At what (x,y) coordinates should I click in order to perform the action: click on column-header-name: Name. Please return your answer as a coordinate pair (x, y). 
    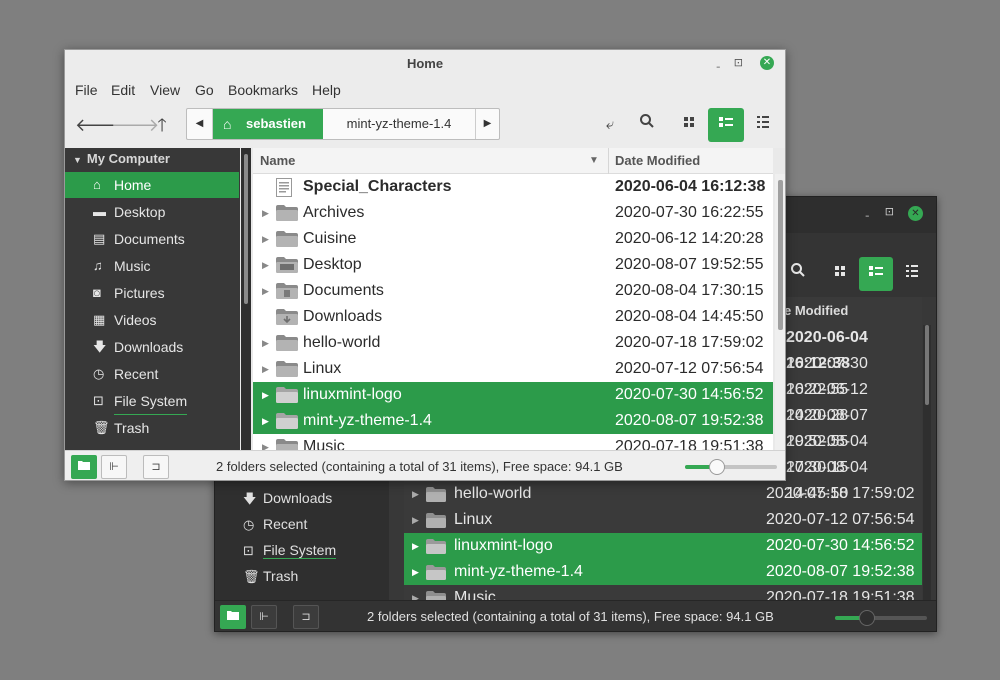
    Looking at the image, I should click on (277, 161).